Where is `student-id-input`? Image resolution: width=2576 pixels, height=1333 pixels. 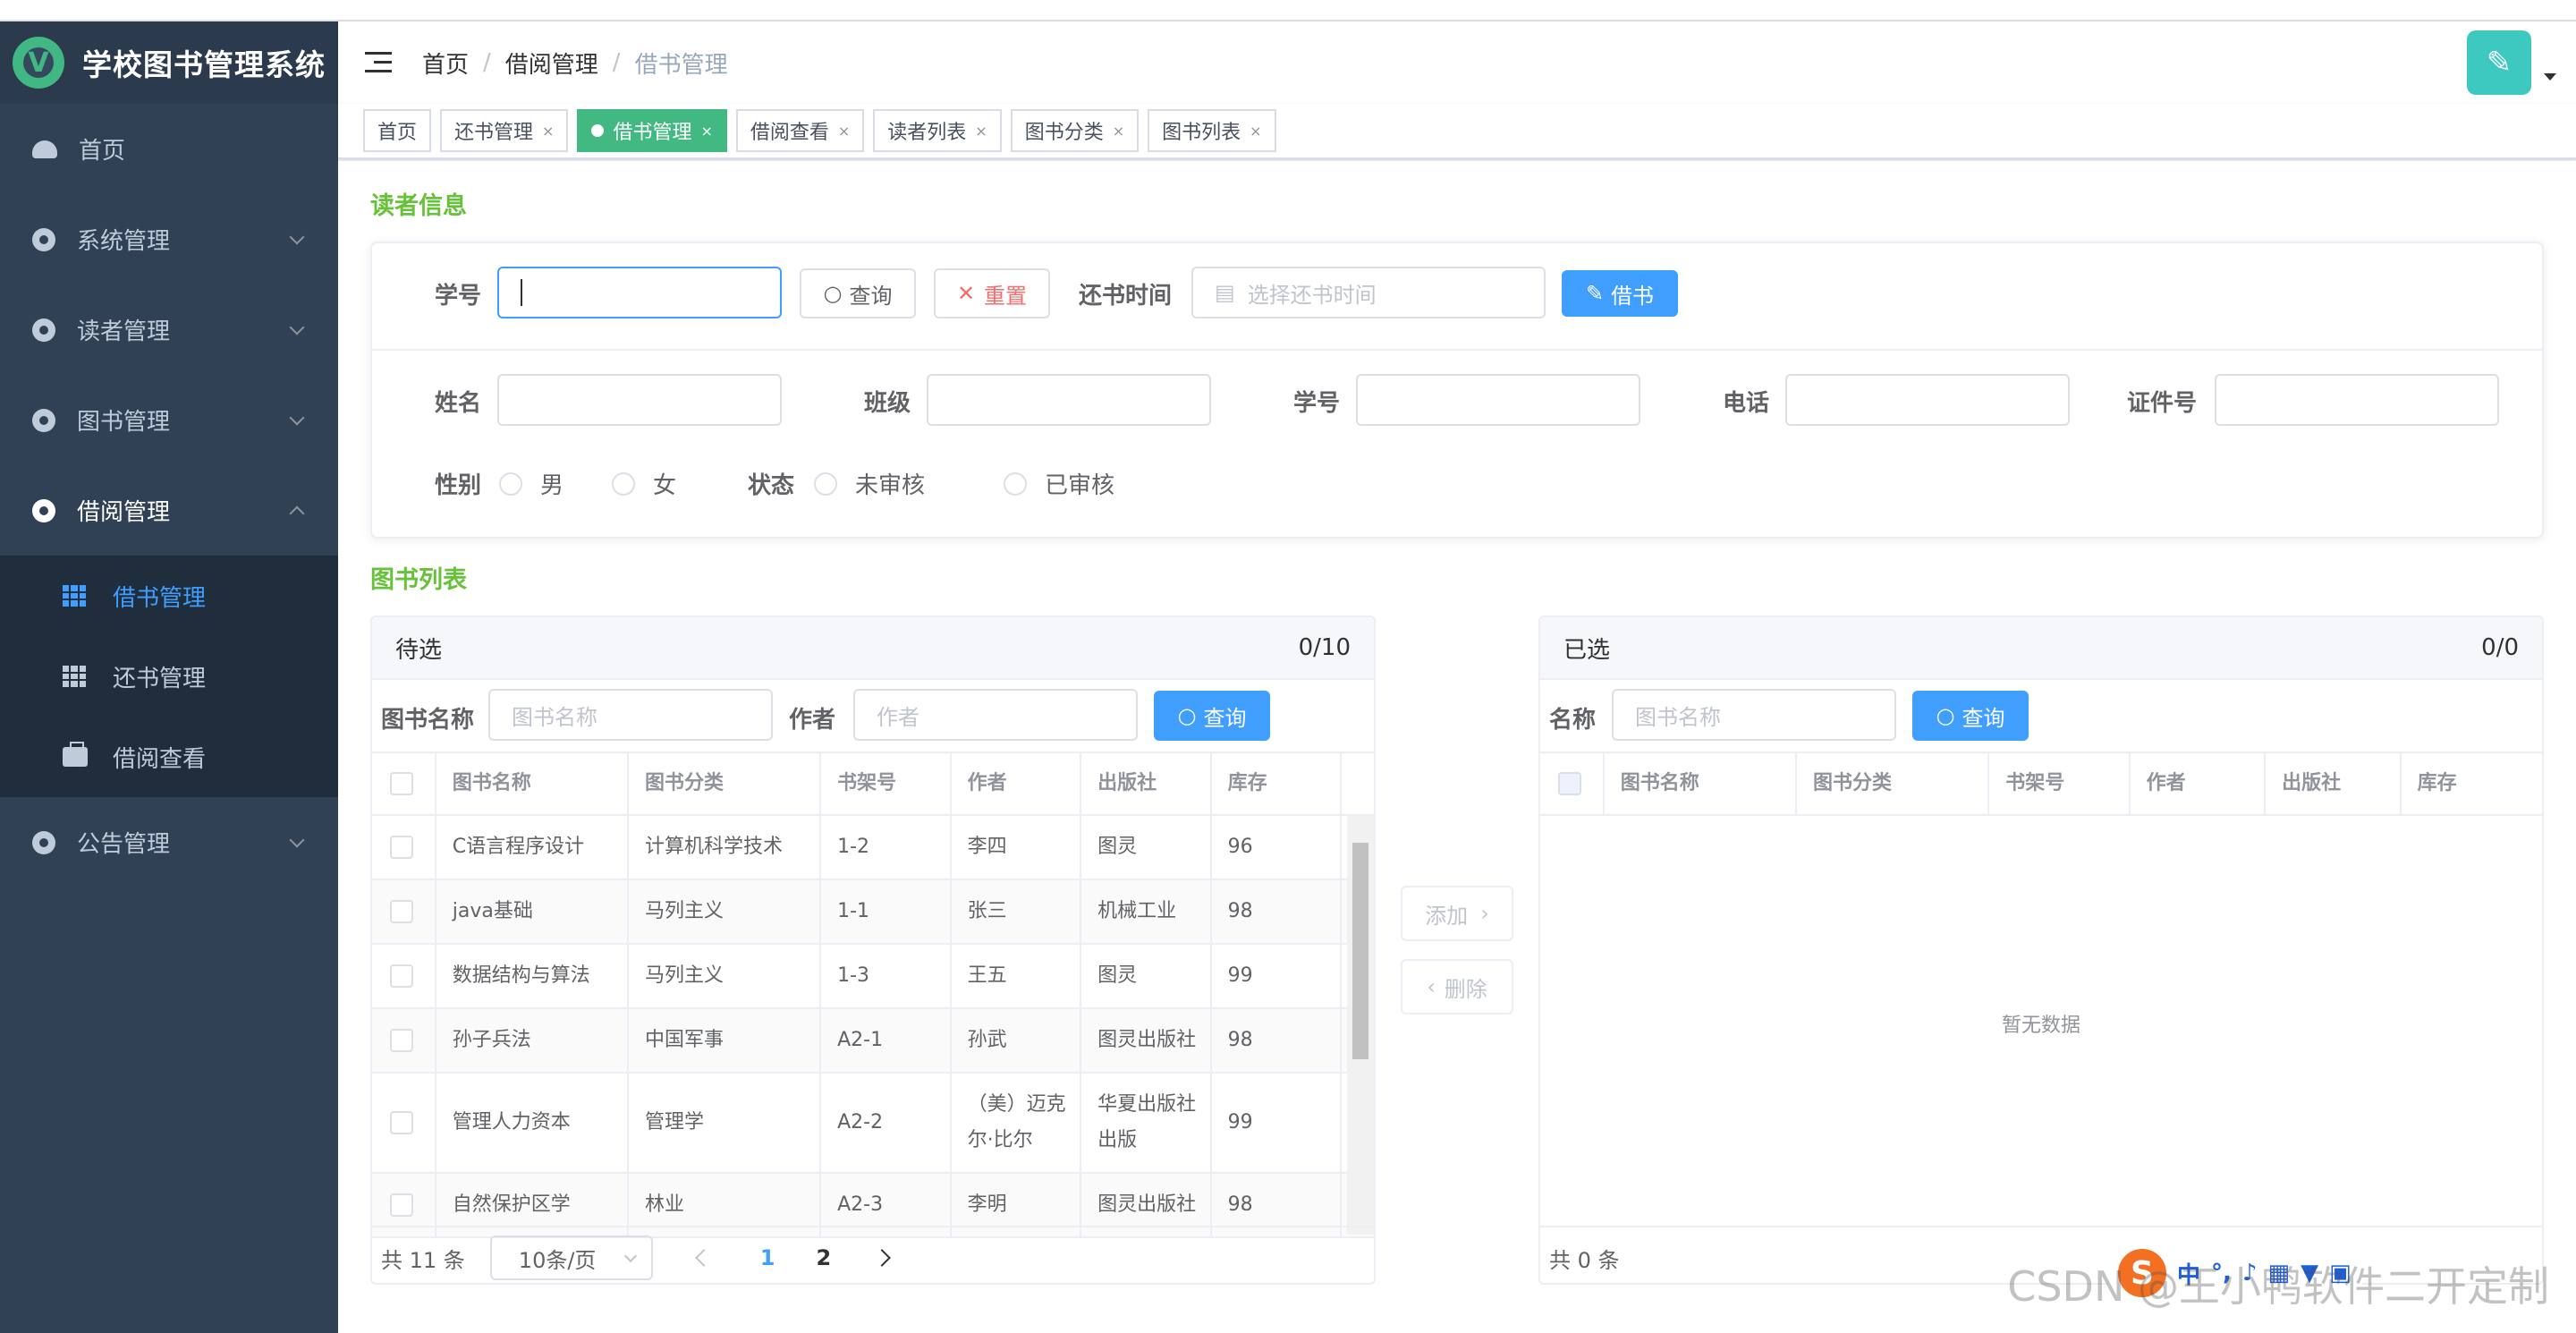 student-id-input is located at coordinates (639, 292).